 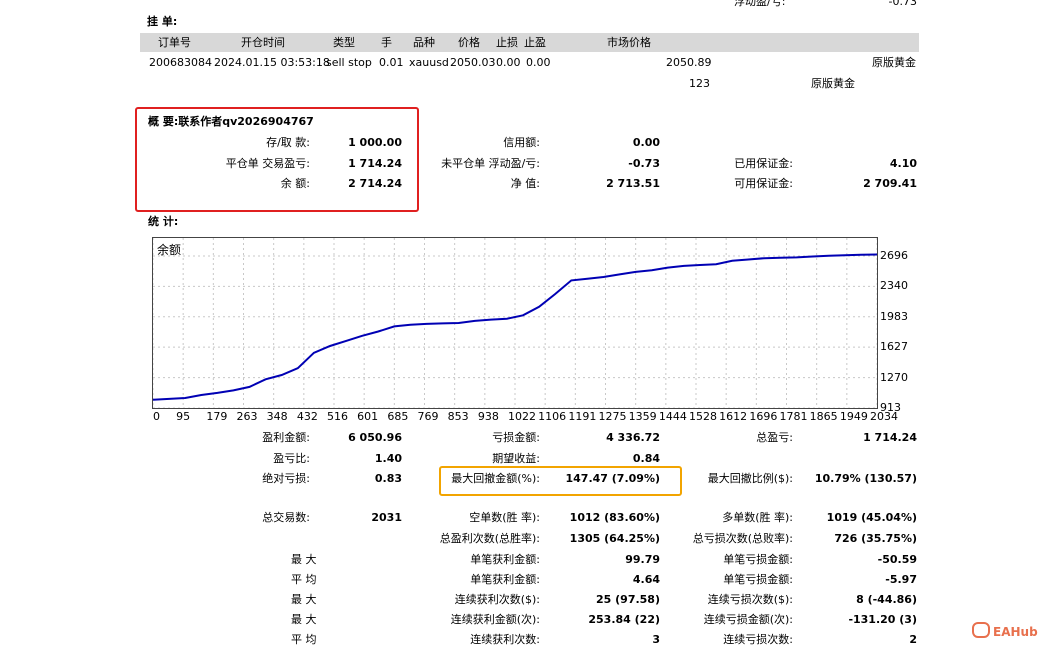 I want to click on win-count-value: 1305 (64.25%), so click(x=614, y=538).